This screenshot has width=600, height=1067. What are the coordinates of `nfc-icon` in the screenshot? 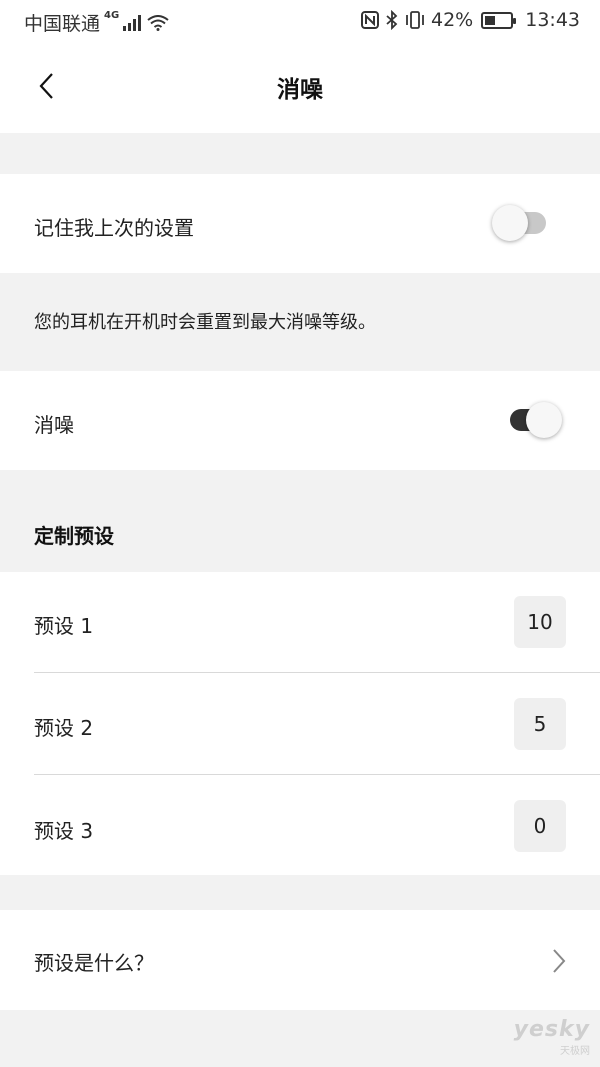 It's located at (370, 20).